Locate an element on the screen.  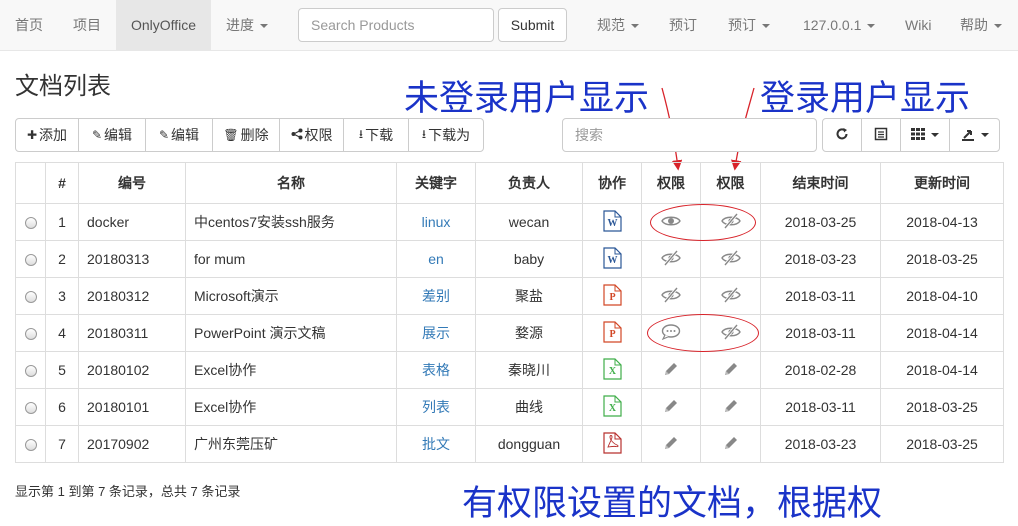
row-keyword-link: 批文 is located at coordinates (436, 444).